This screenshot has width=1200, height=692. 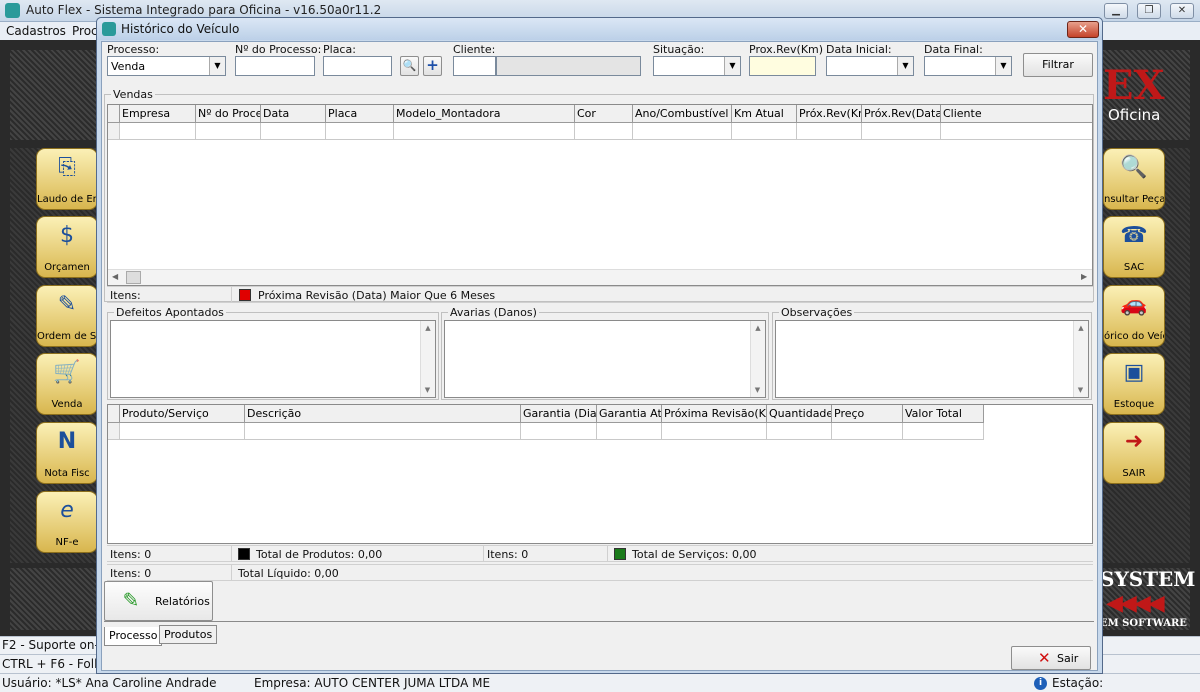 What do you see at coordinates (377, 295) in the screenshot?
I see `legend-text: Próxima Revisão (Data) Maior Que 6 Meses` at bounding box center [377, 295].